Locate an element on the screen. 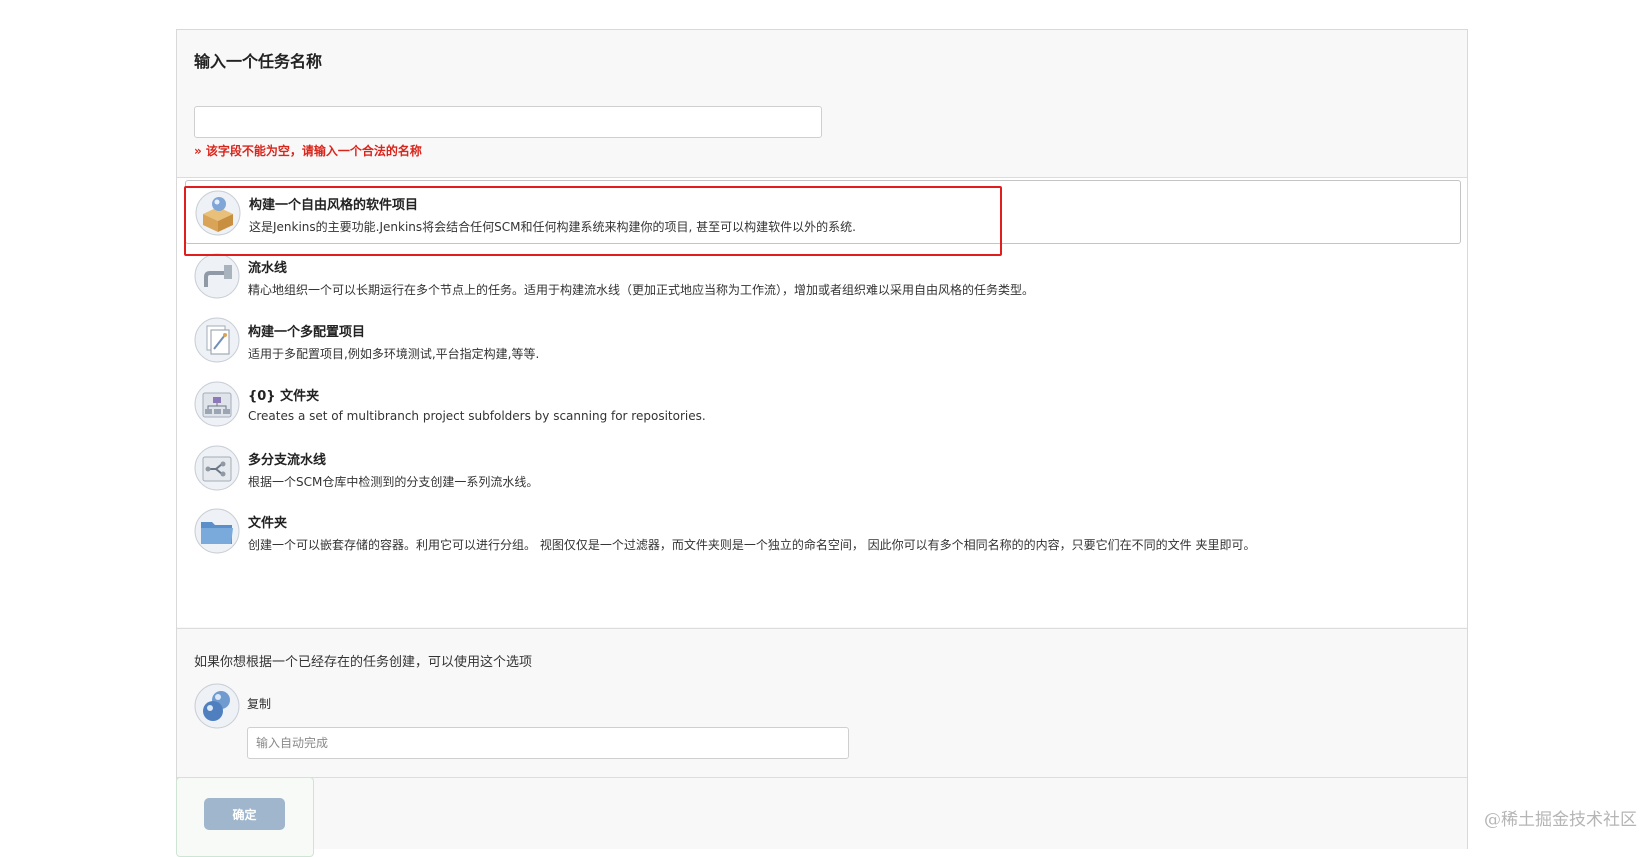 This screenshot has height=857, width=1643. multibranch-pipeline-icon is located at coordinates (217, 468).